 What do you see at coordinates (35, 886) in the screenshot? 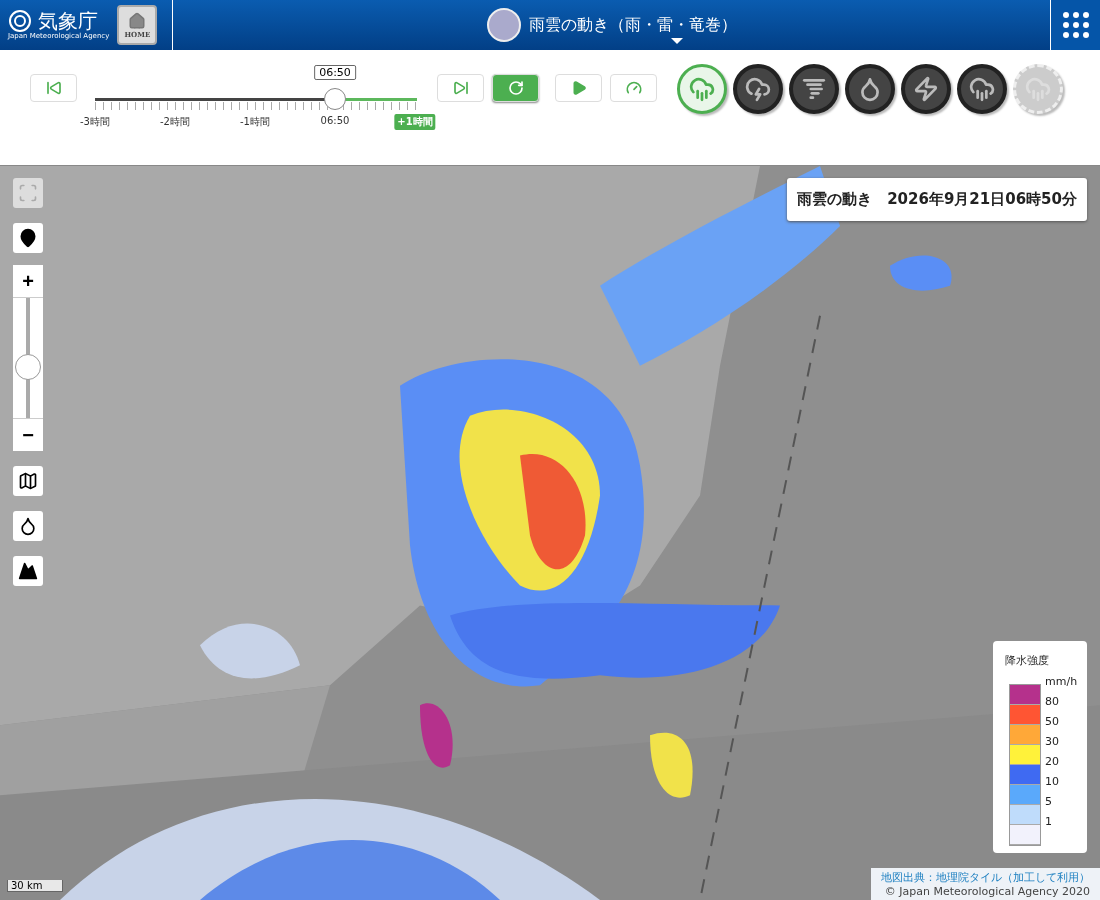
I see `scale-bar: 30 km` at bounding box center [35, 886].